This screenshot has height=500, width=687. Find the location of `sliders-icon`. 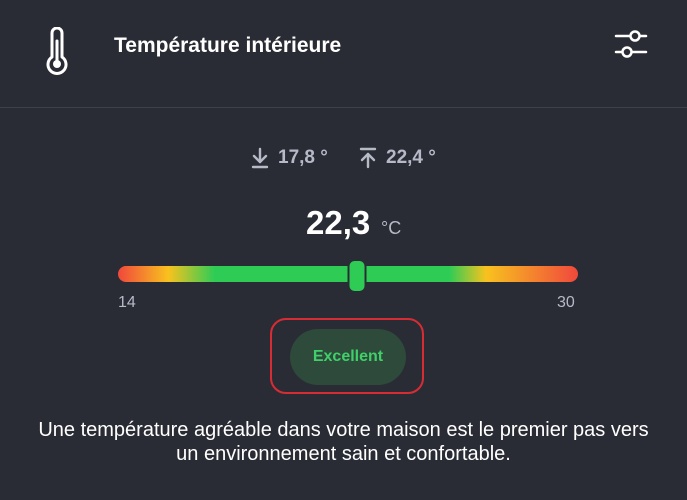

sliders-icon is located at coordinates (631, 45).